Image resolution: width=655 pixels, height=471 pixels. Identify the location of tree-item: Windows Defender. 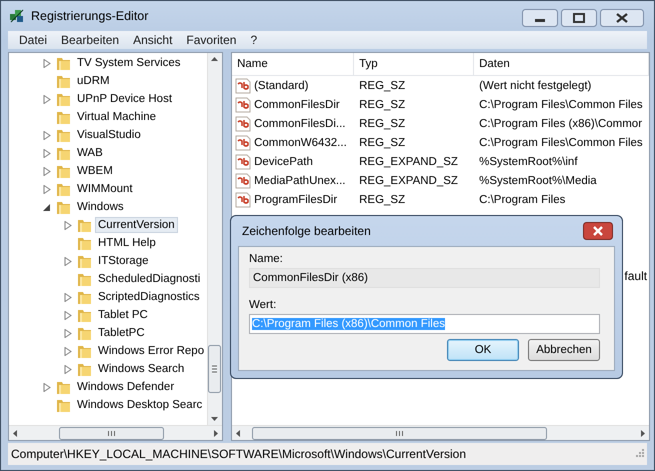
(126, 387).